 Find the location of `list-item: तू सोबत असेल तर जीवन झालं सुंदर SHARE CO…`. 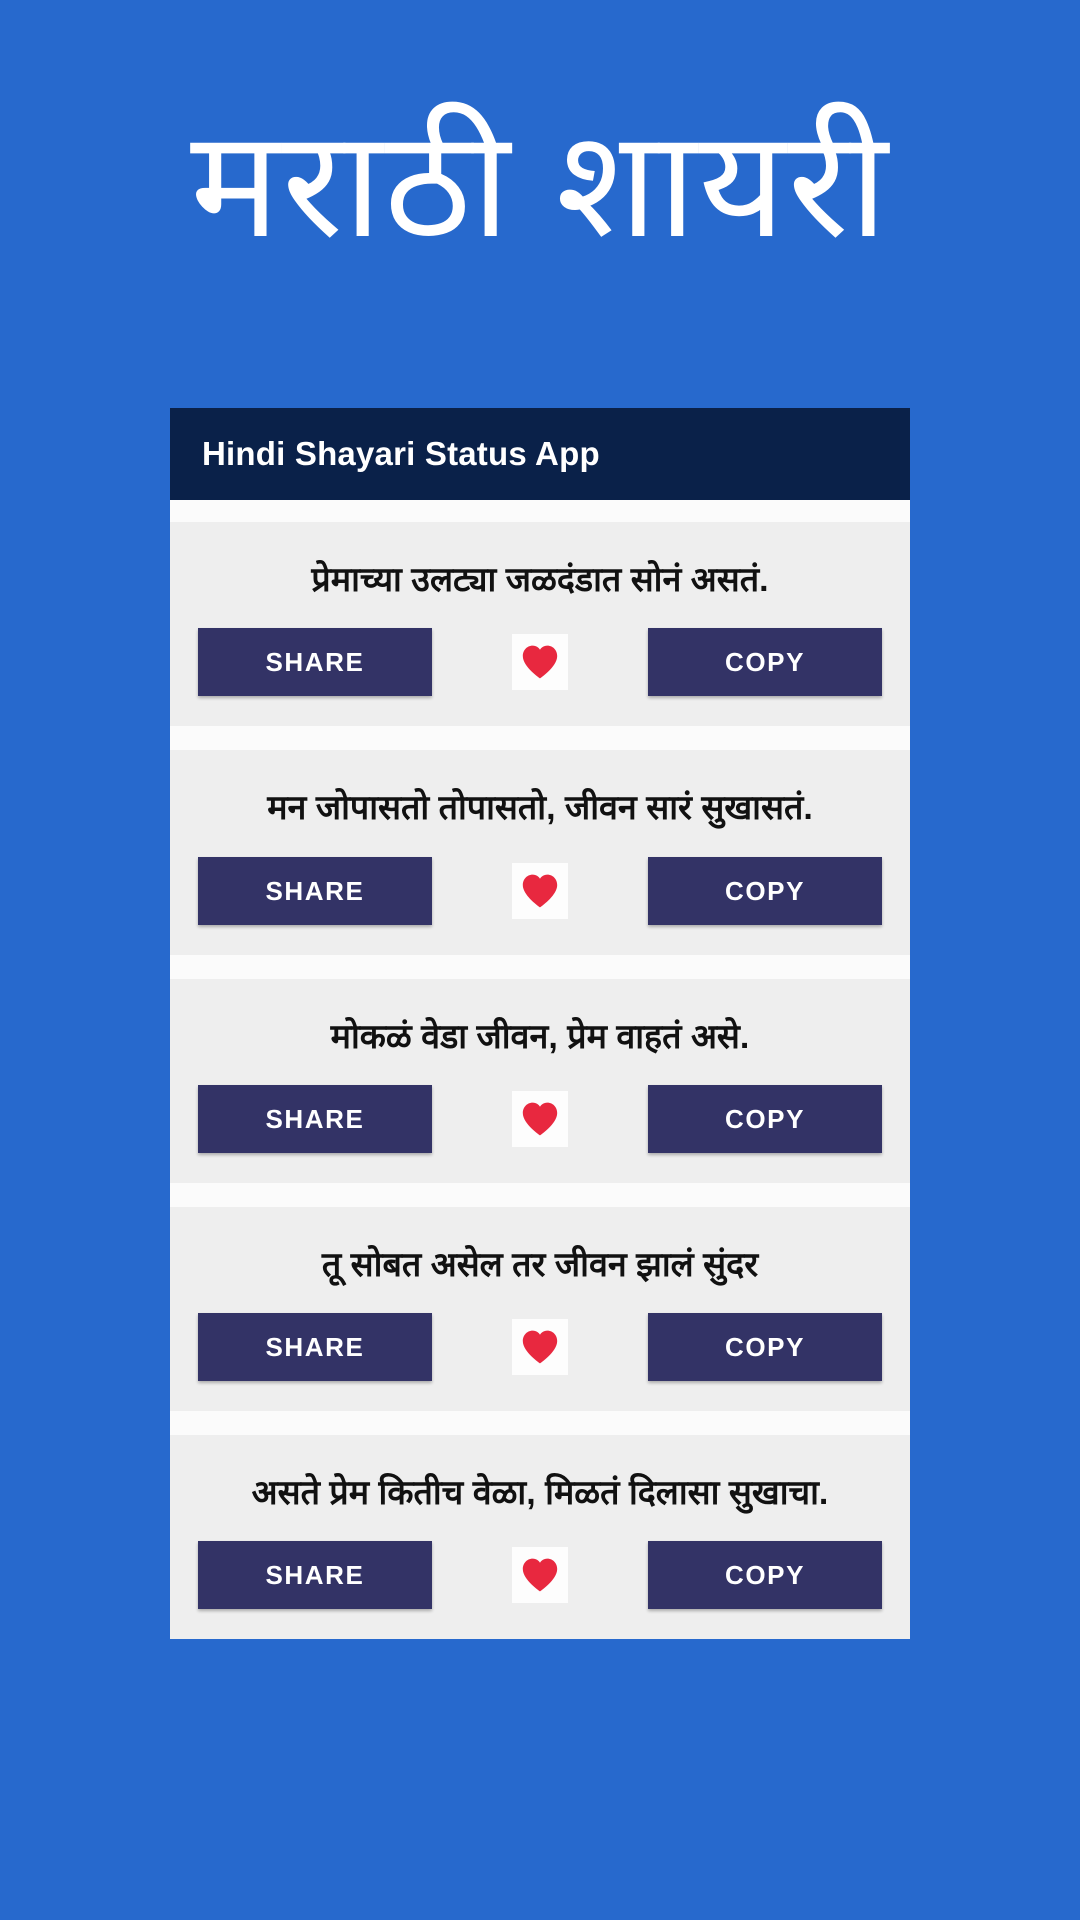

list-item: तू सोबत असेल तर जीवन झालं सुंदर SHARE CO… is located at coordinates (540, 1309).